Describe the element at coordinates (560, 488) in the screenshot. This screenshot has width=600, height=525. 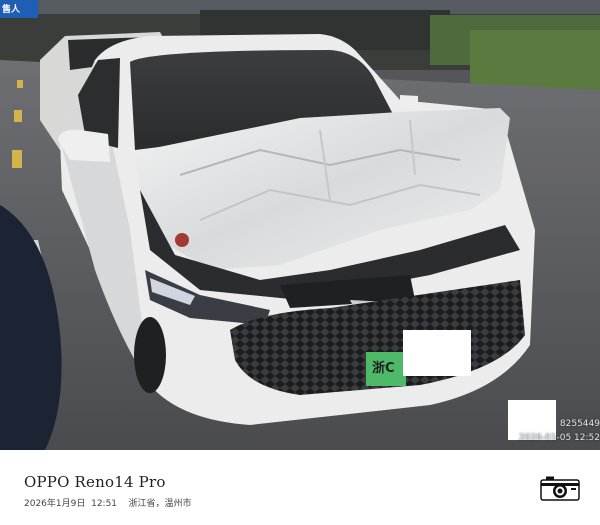
I see `camera-icon` at that location.